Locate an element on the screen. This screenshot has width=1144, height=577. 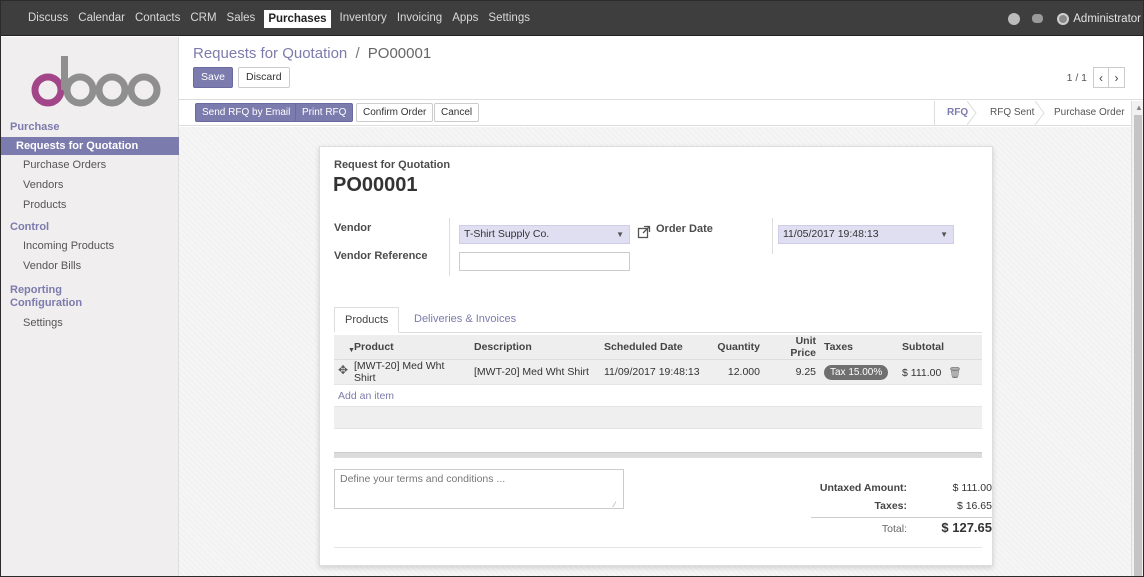
column-description: Description is located at coordinates (535, 347).